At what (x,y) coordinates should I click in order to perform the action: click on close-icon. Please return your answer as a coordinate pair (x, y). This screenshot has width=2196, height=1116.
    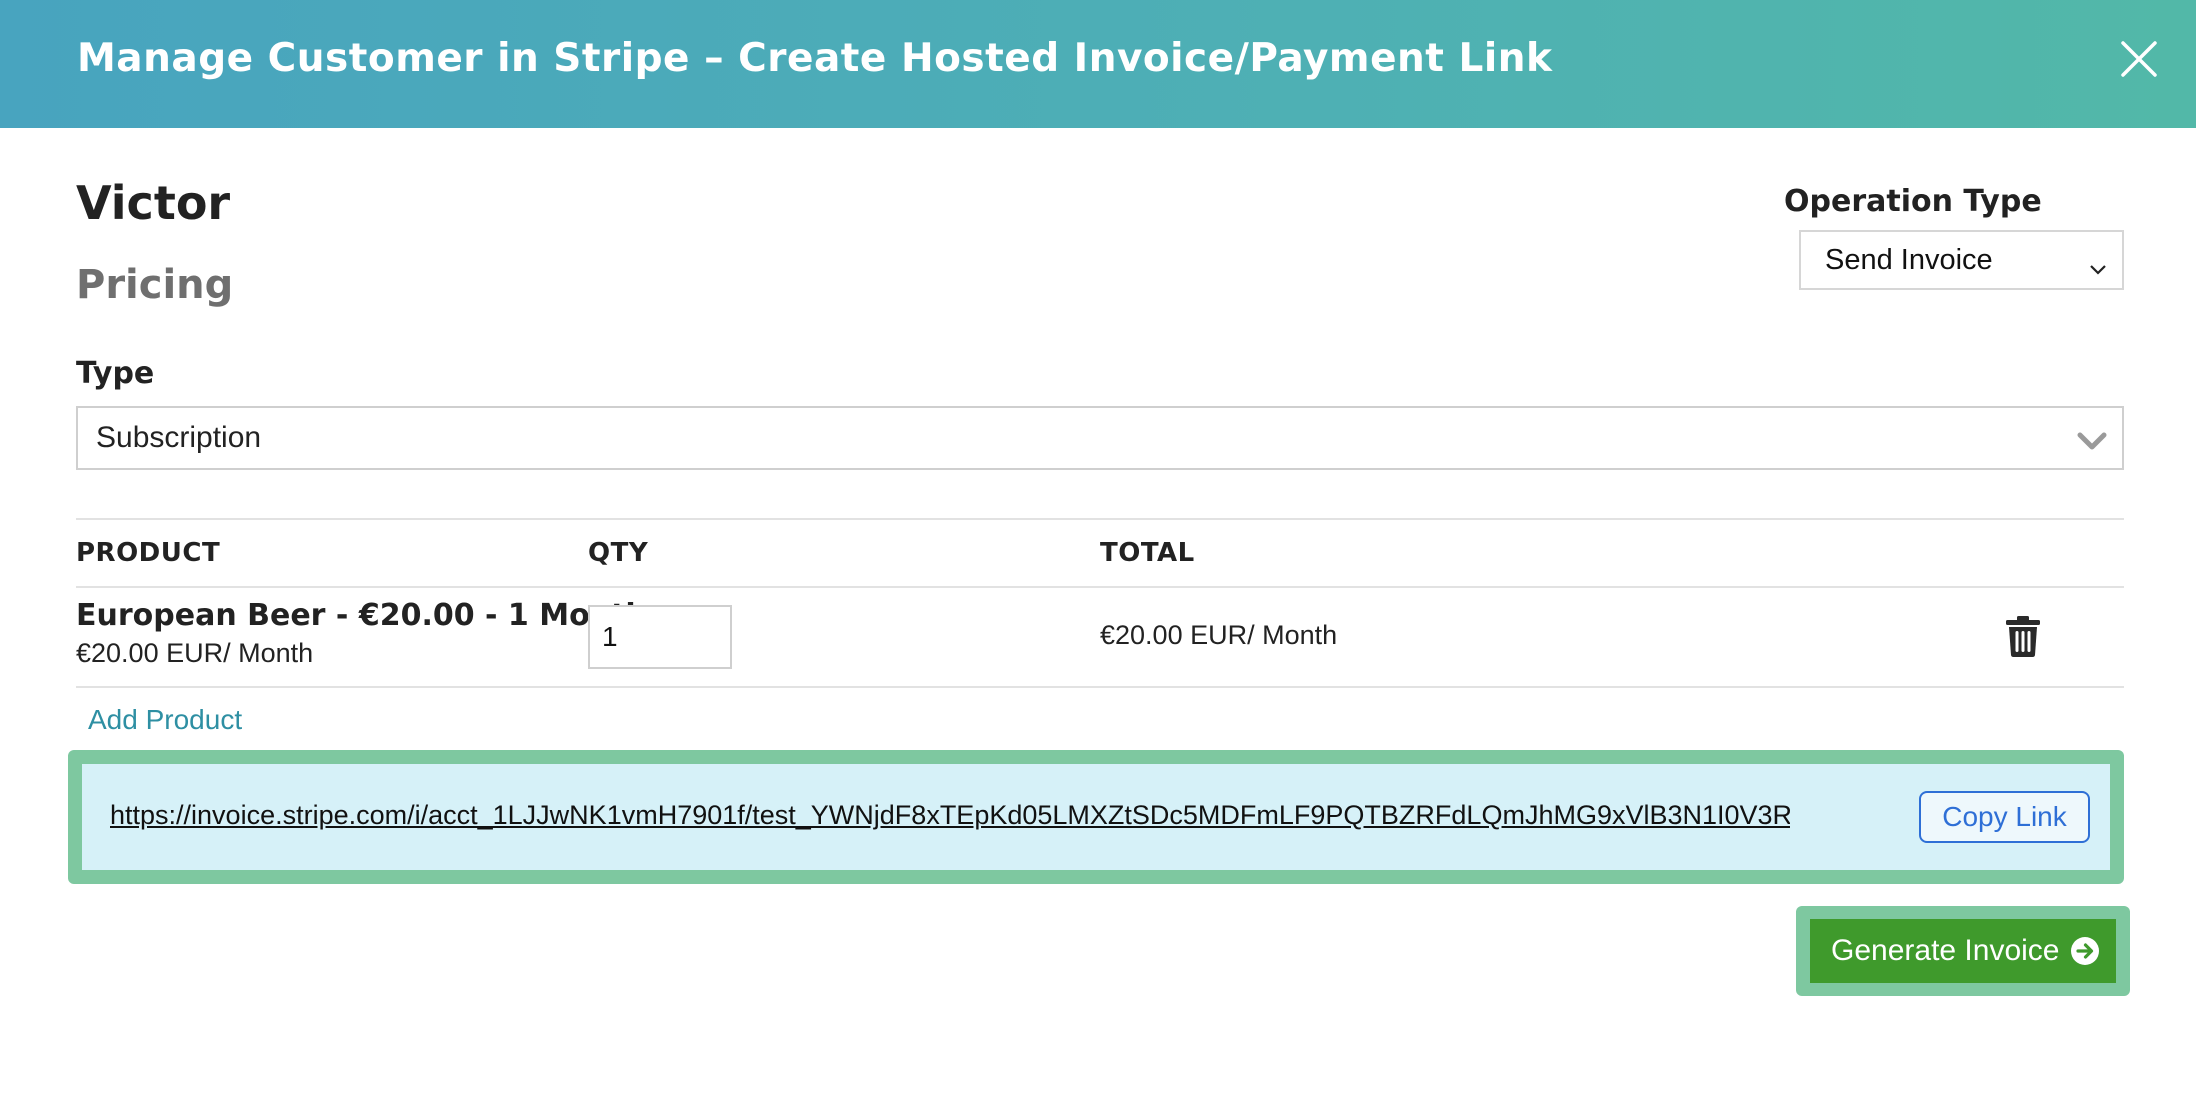
    Looking at the image, I should click on (2139, 59).